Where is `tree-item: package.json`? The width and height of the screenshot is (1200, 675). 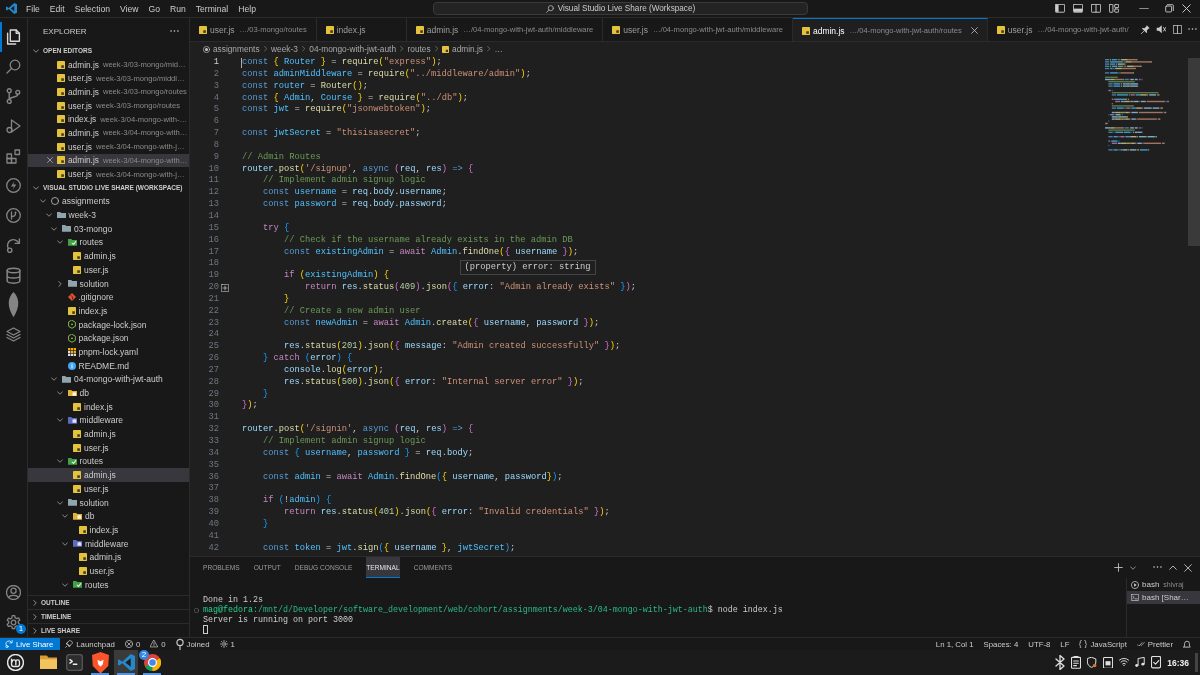
tree-item: package.json is located at coordinates (108, 338).